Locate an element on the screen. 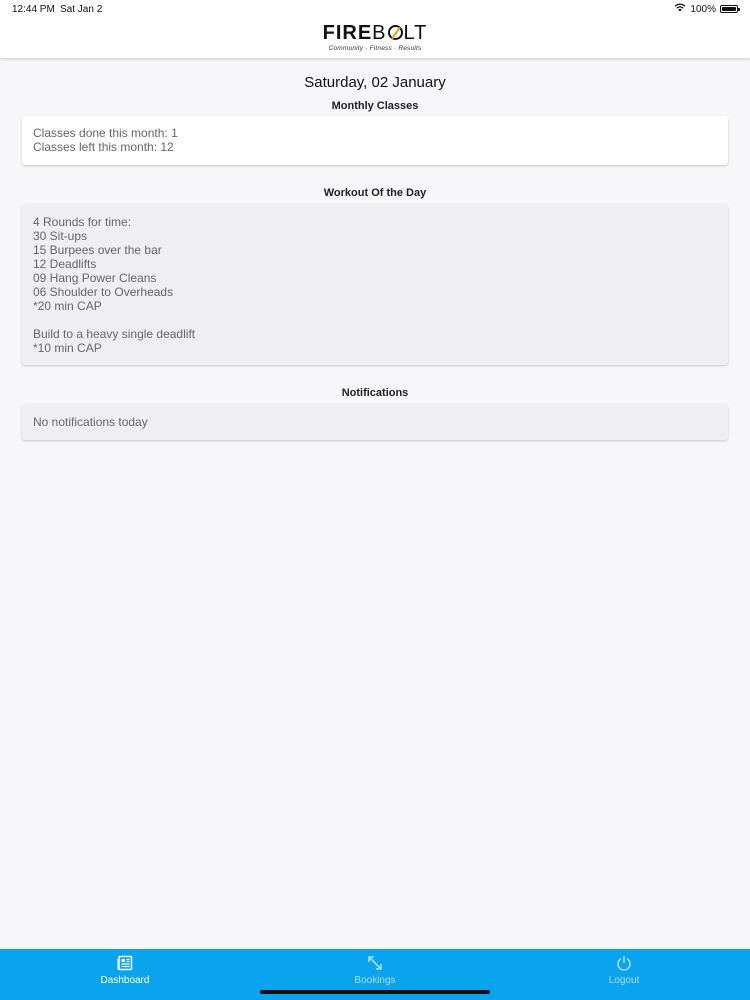  firebolt-logo: FIREB LT Community · Fitness · Results is located at coordinates (375, 37).